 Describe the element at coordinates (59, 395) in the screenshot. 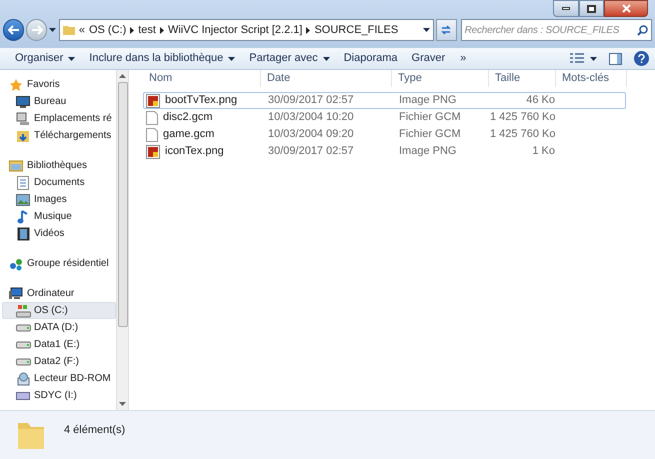

I see `sidebar-item: SDYC (I:)` at that location.